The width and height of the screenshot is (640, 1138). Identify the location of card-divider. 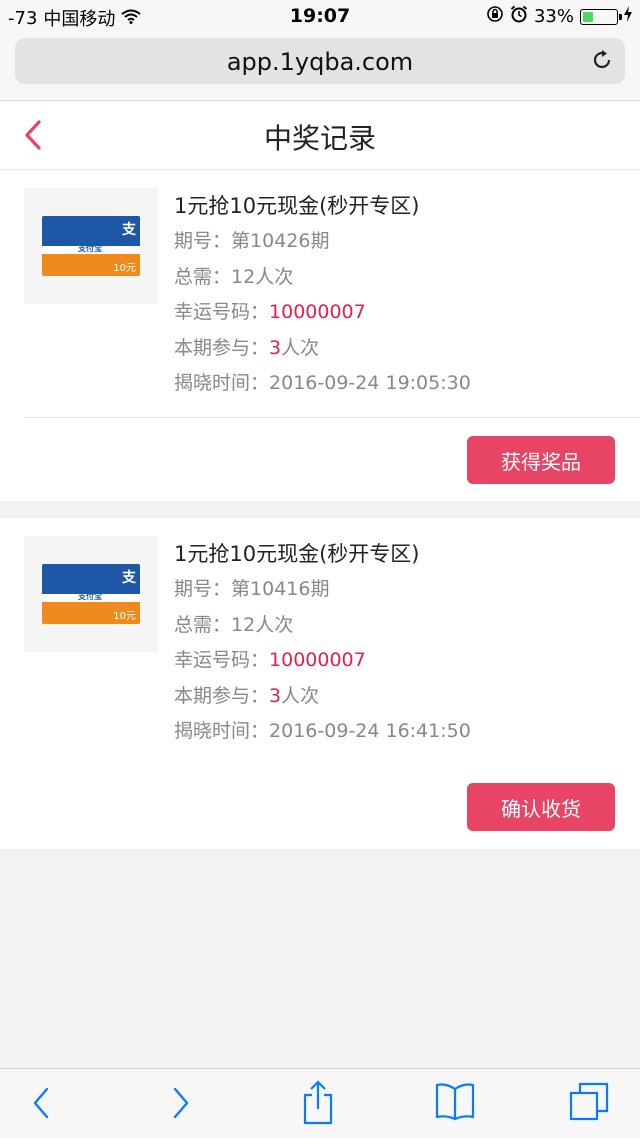
(332, 417).